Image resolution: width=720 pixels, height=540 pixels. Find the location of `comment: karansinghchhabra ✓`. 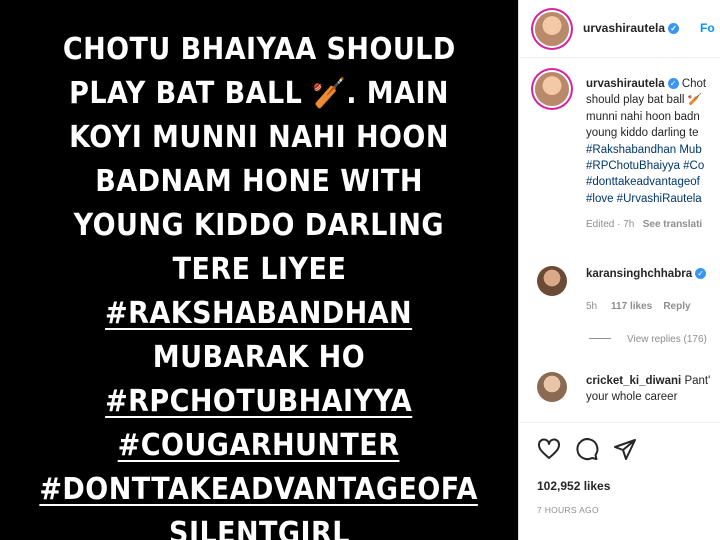

comment: karansinghchhabra ✓ is located at coordinates (646, 274).